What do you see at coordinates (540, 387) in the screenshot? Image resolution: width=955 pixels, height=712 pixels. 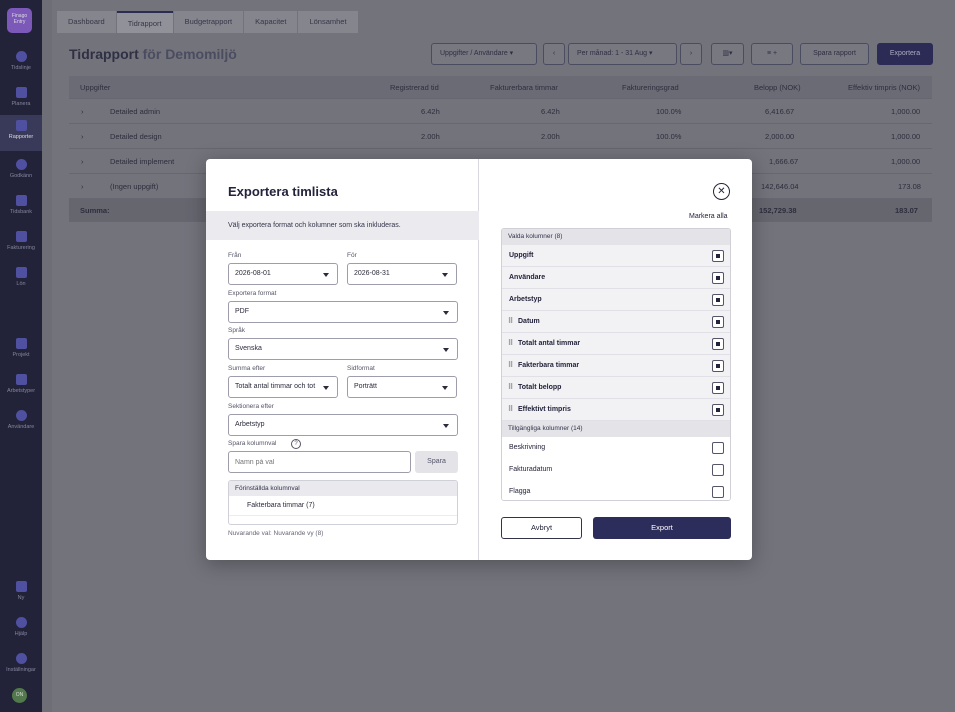 I see `column-label: Totalt belopp` at bounding box center [540, 387].